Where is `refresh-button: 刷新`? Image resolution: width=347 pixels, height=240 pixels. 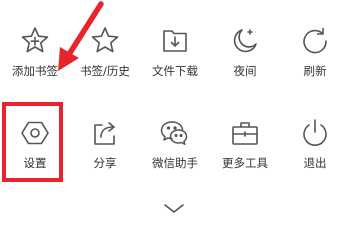 refresh-button: 刷新 is located at coordinates (315, 53).